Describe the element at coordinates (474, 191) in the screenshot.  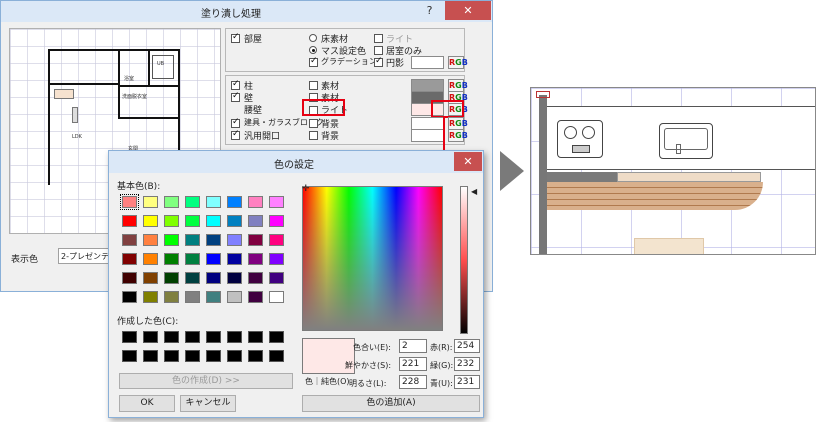
I see `luminance-arrow-icon: ◀` at that location.